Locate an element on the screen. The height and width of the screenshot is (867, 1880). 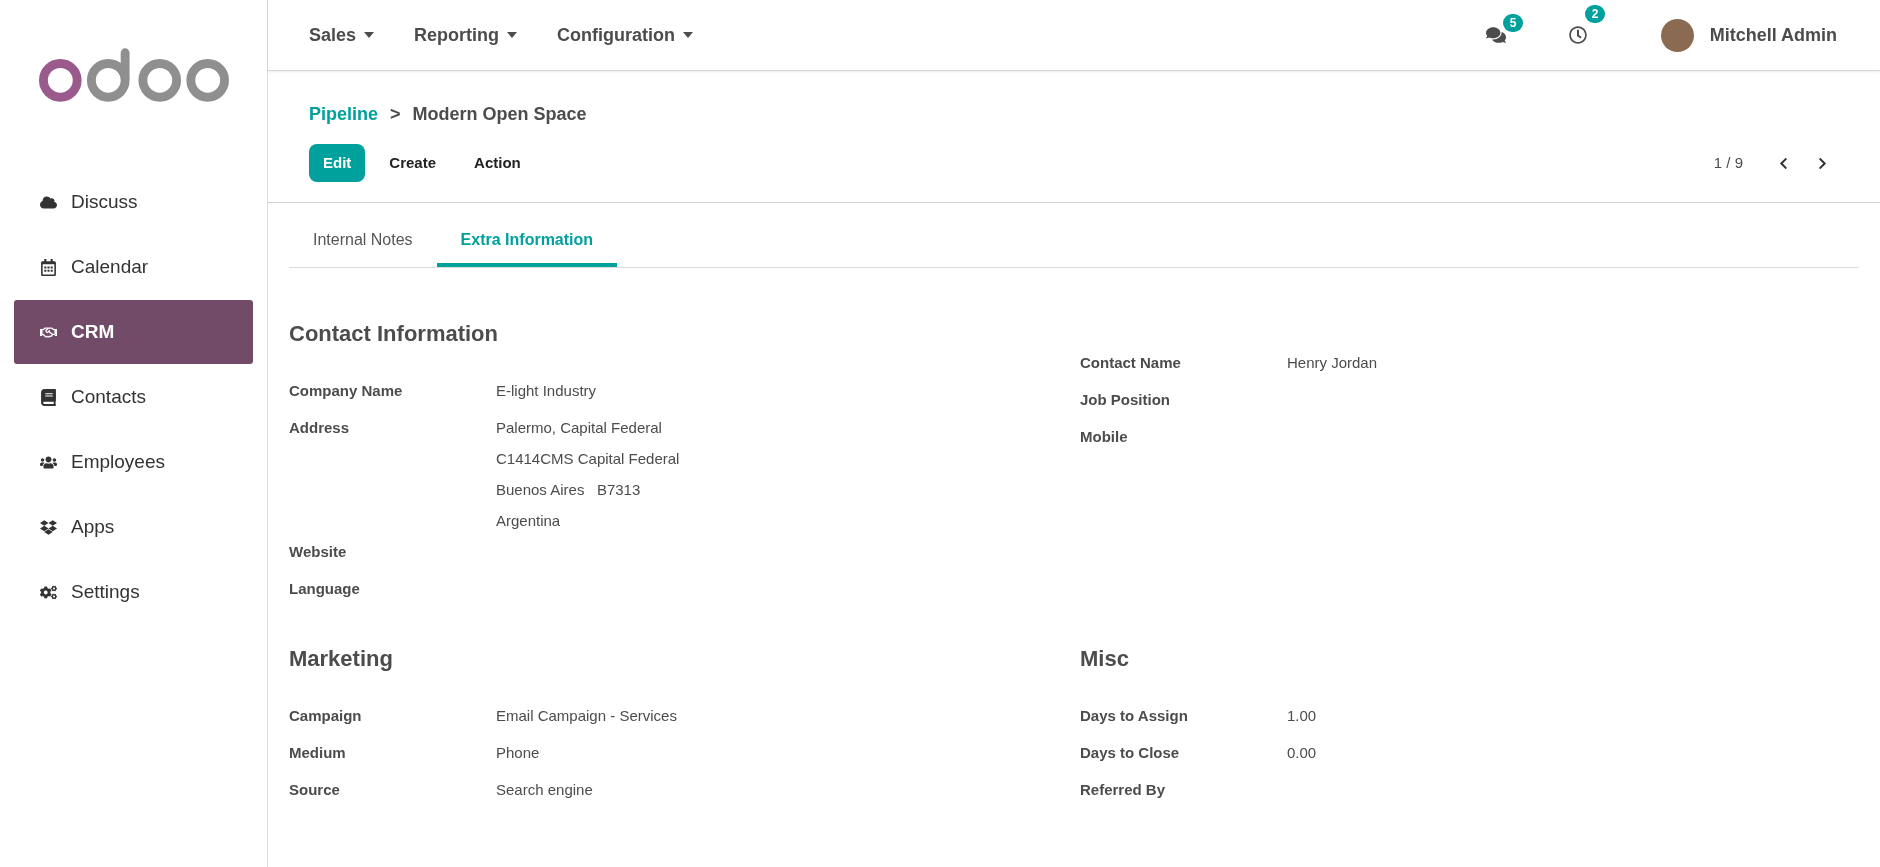
field-label: Medium is located at coordinates (318, 753).